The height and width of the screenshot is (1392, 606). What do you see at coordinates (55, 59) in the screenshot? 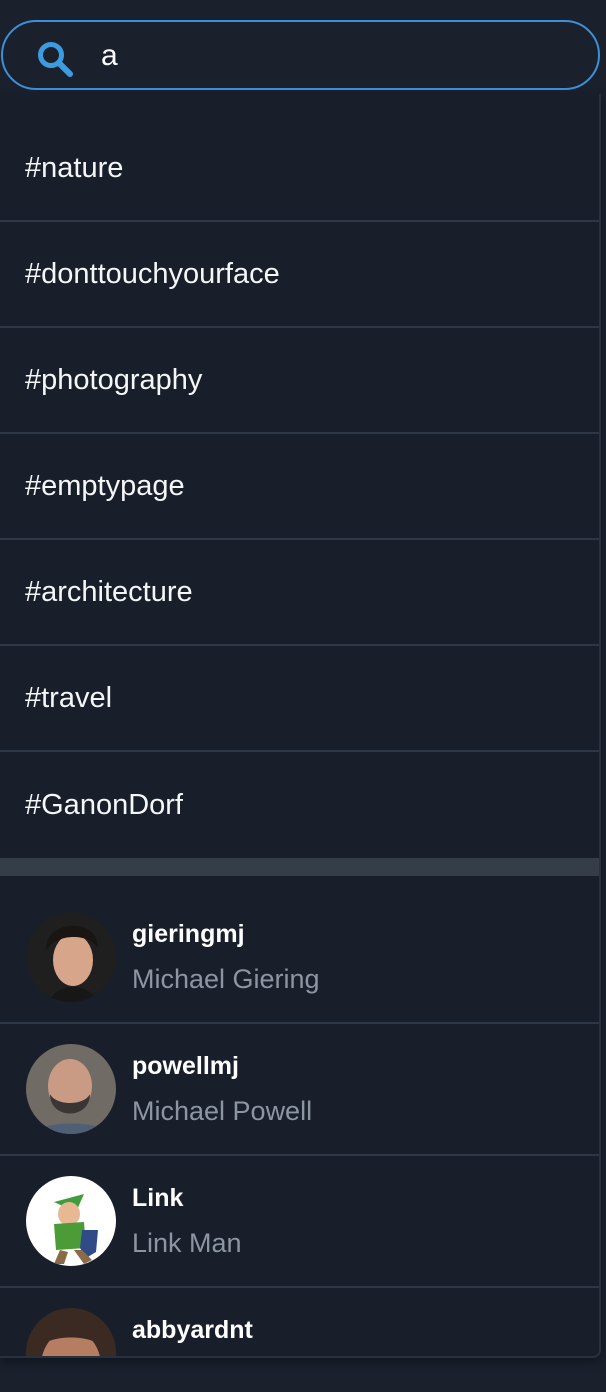
I see `search-icon` at bounding box center [55, 59].